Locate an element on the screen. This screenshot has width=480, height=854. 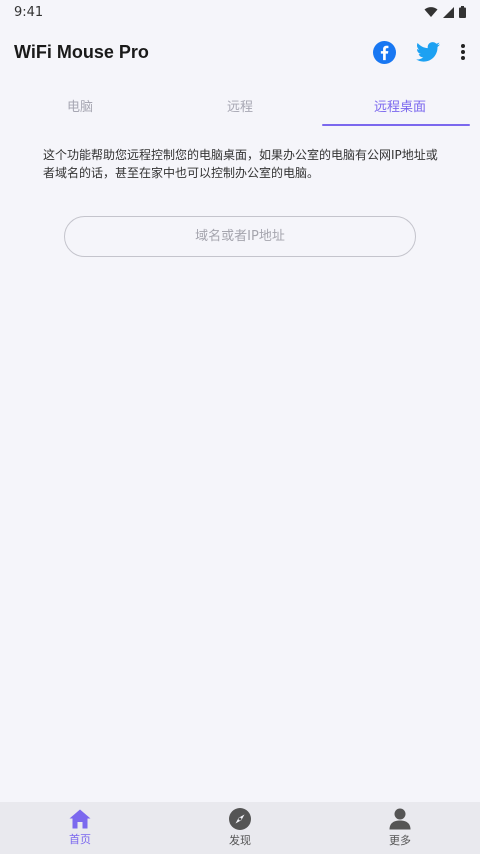
bottom-nav: 首页 发现 更多 is located at coordinates (240, 828).